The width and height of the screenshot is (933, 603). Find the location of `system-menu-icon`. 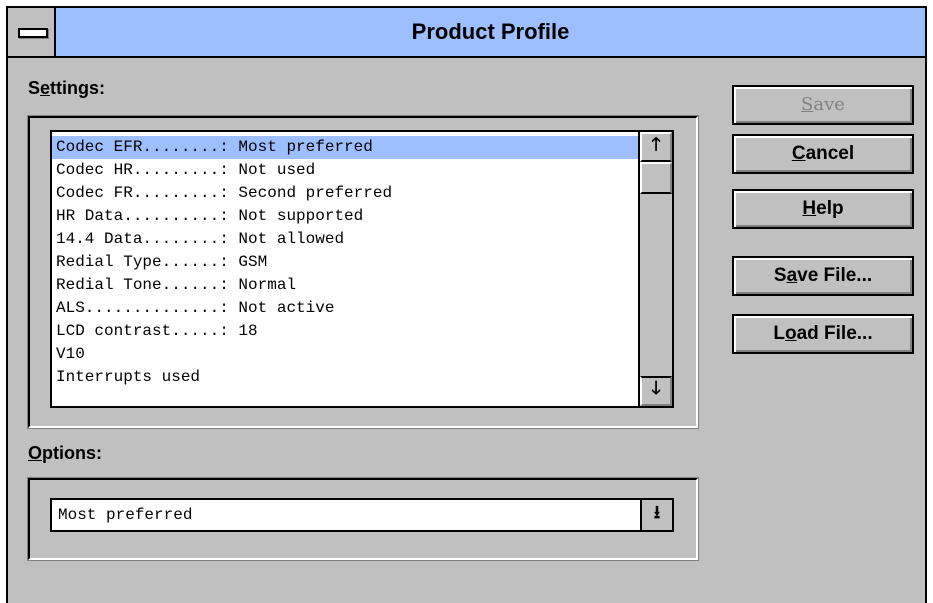

system-menu-icon is located at coordinates (33, 33).